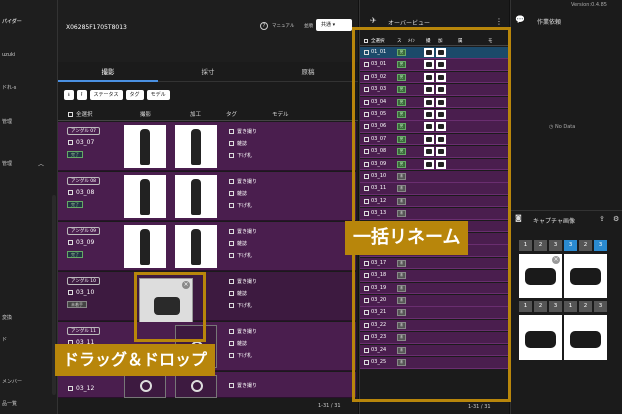 The width and height of the screenshot is (622, 414). What do you see at coordinates (106, 95) in the screenshot?
I see `status-button: ステータス` at bounding box center [106, 95].